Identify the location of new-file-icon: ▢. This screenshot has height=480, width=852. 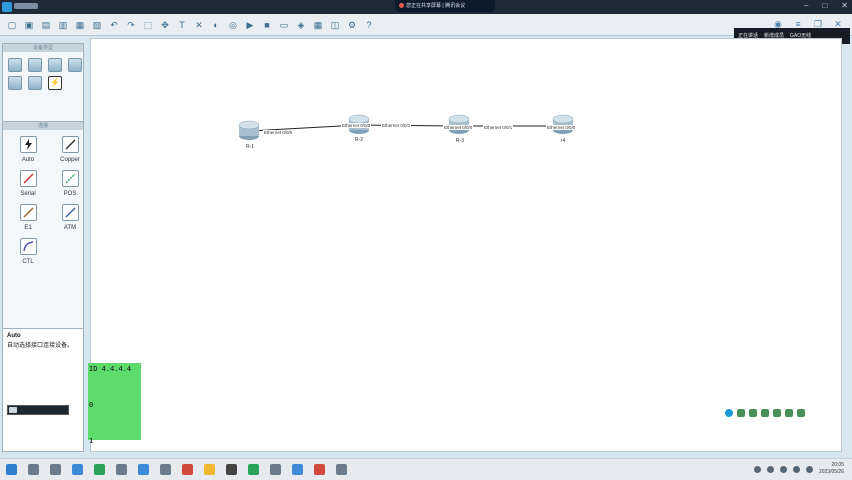
(12, 25).